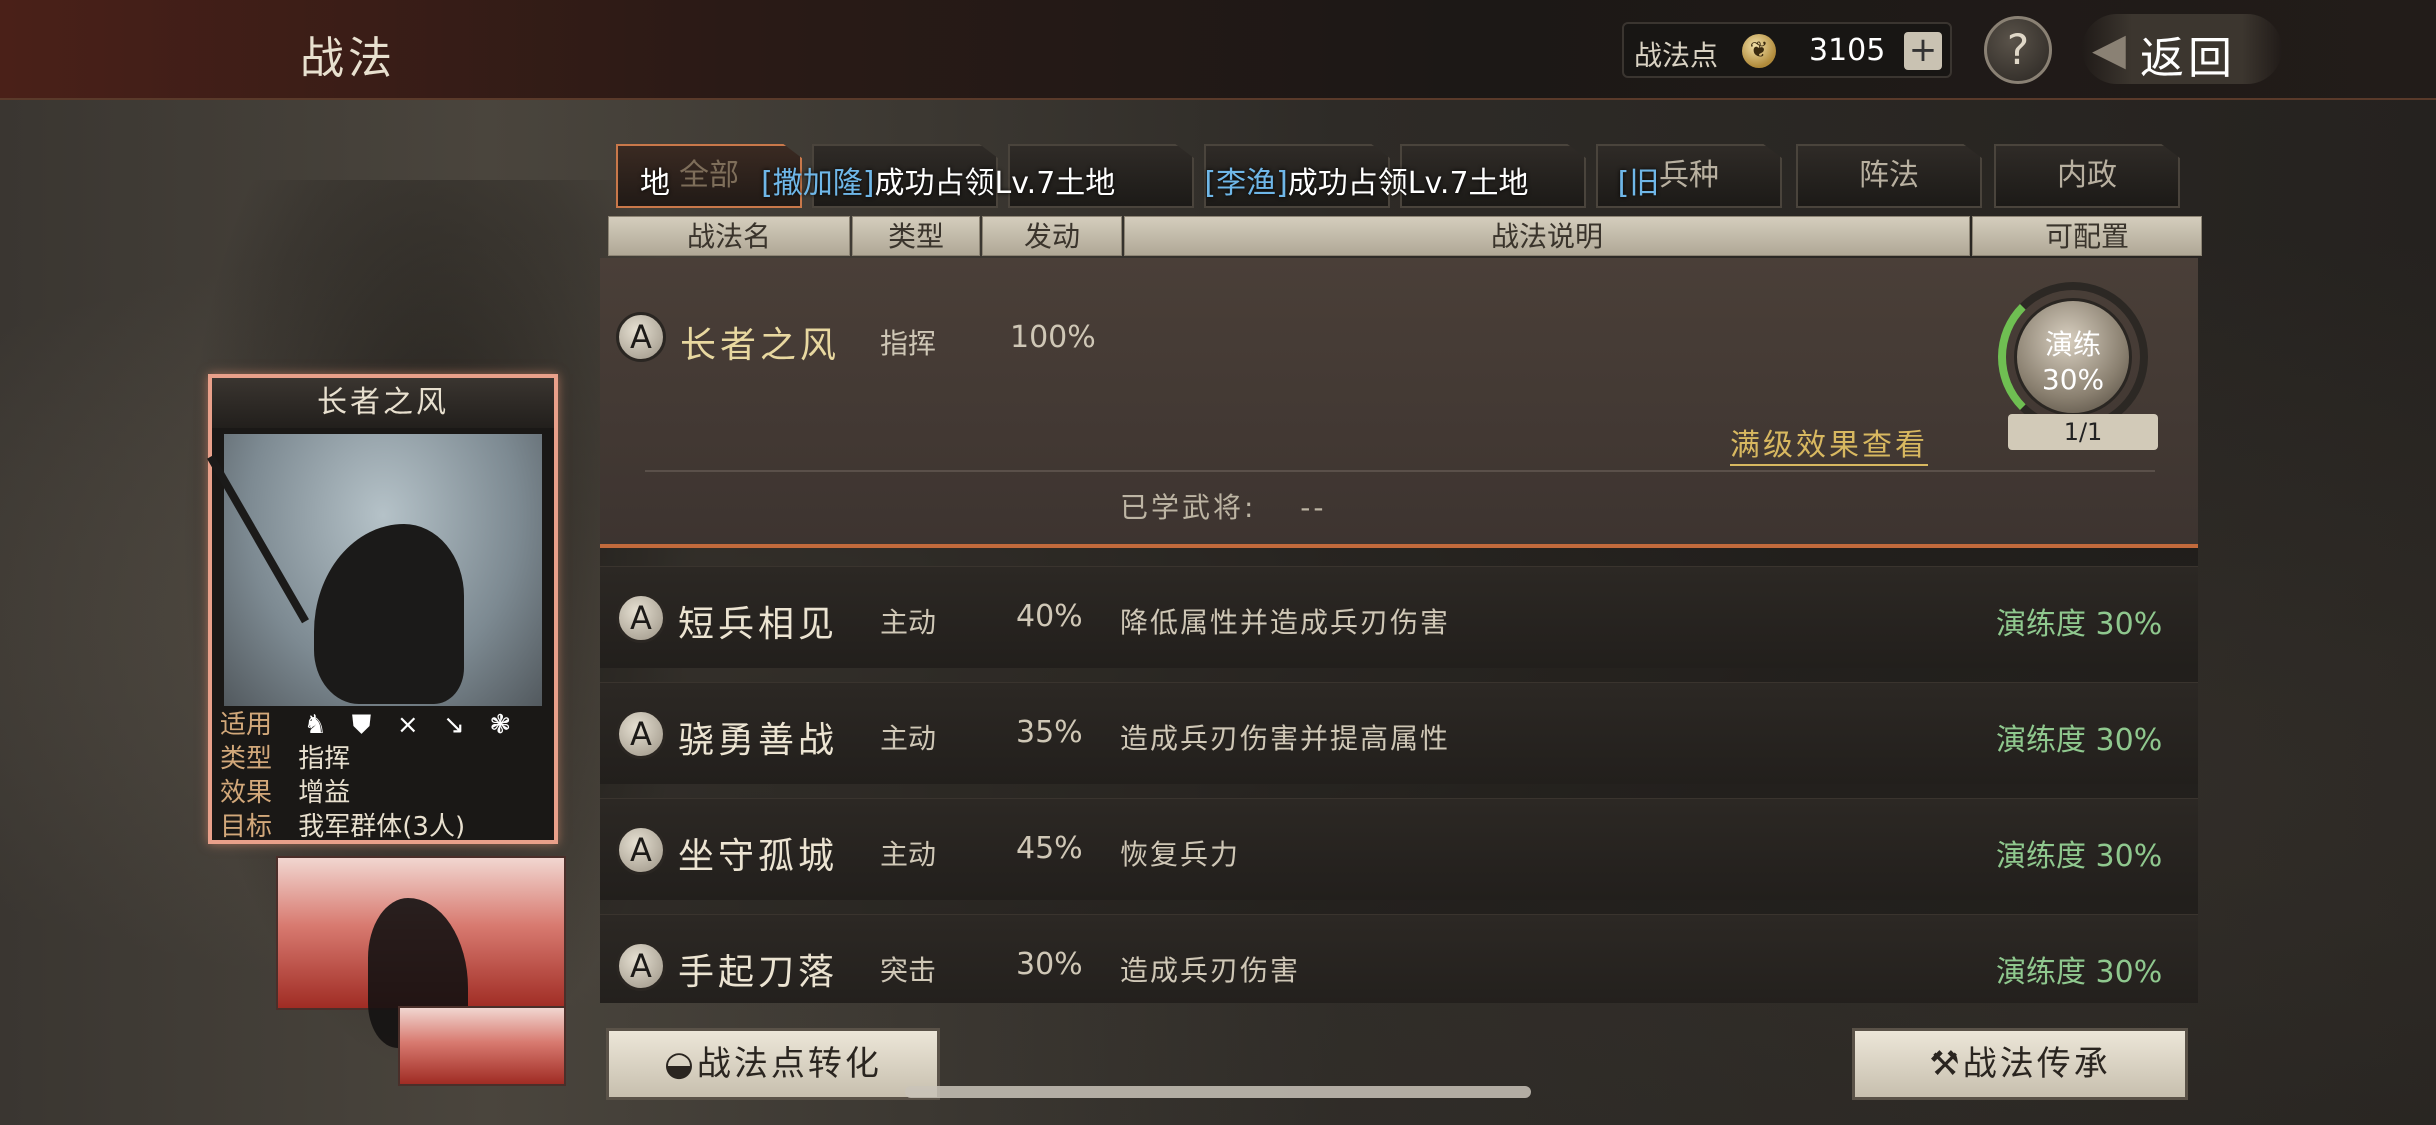  I want to click on tactic-points-box: 战法点 ❦ 3105 +, so click(1787, 50).